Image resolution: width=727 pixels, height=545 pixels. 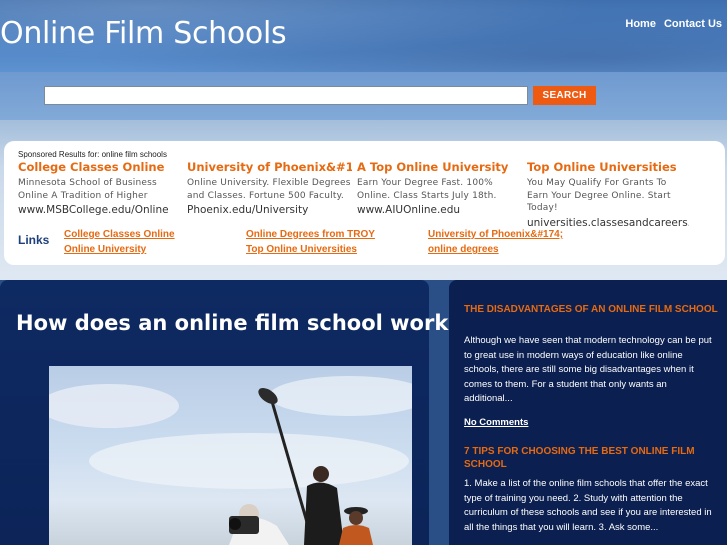 What do you see at coordinates (439, 167) in the screenshot?
I see `ad-title: A Top Online University` at bounding box center [439, 167].